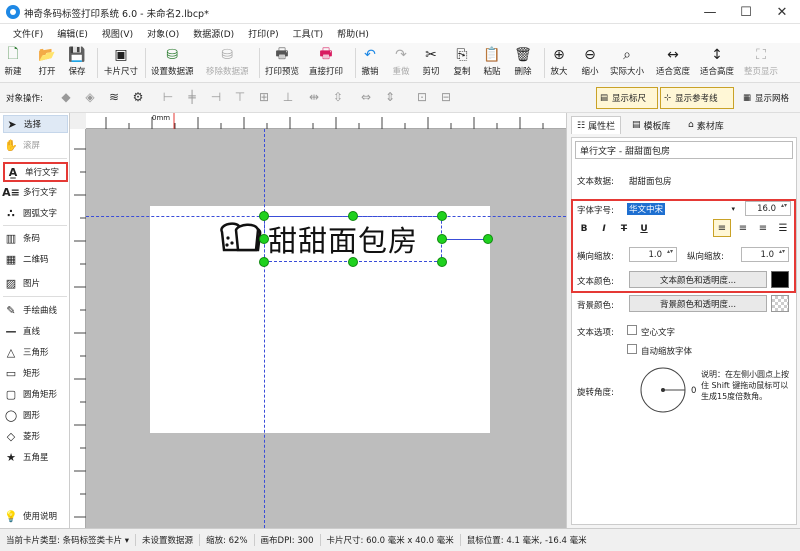 The width and height of the screenshot is (800, 551). I want to click on align-center-text-icon: ≡, so click(743, 228).